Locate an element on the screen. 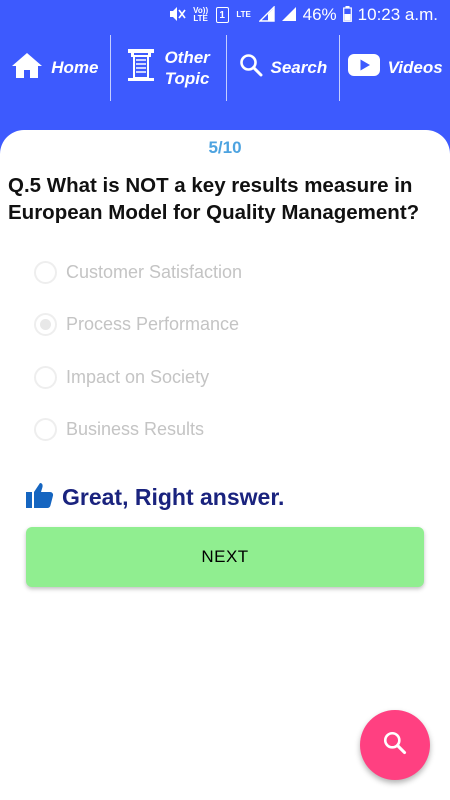  sim-indicator: 1 is located at coordinates (222, 15).